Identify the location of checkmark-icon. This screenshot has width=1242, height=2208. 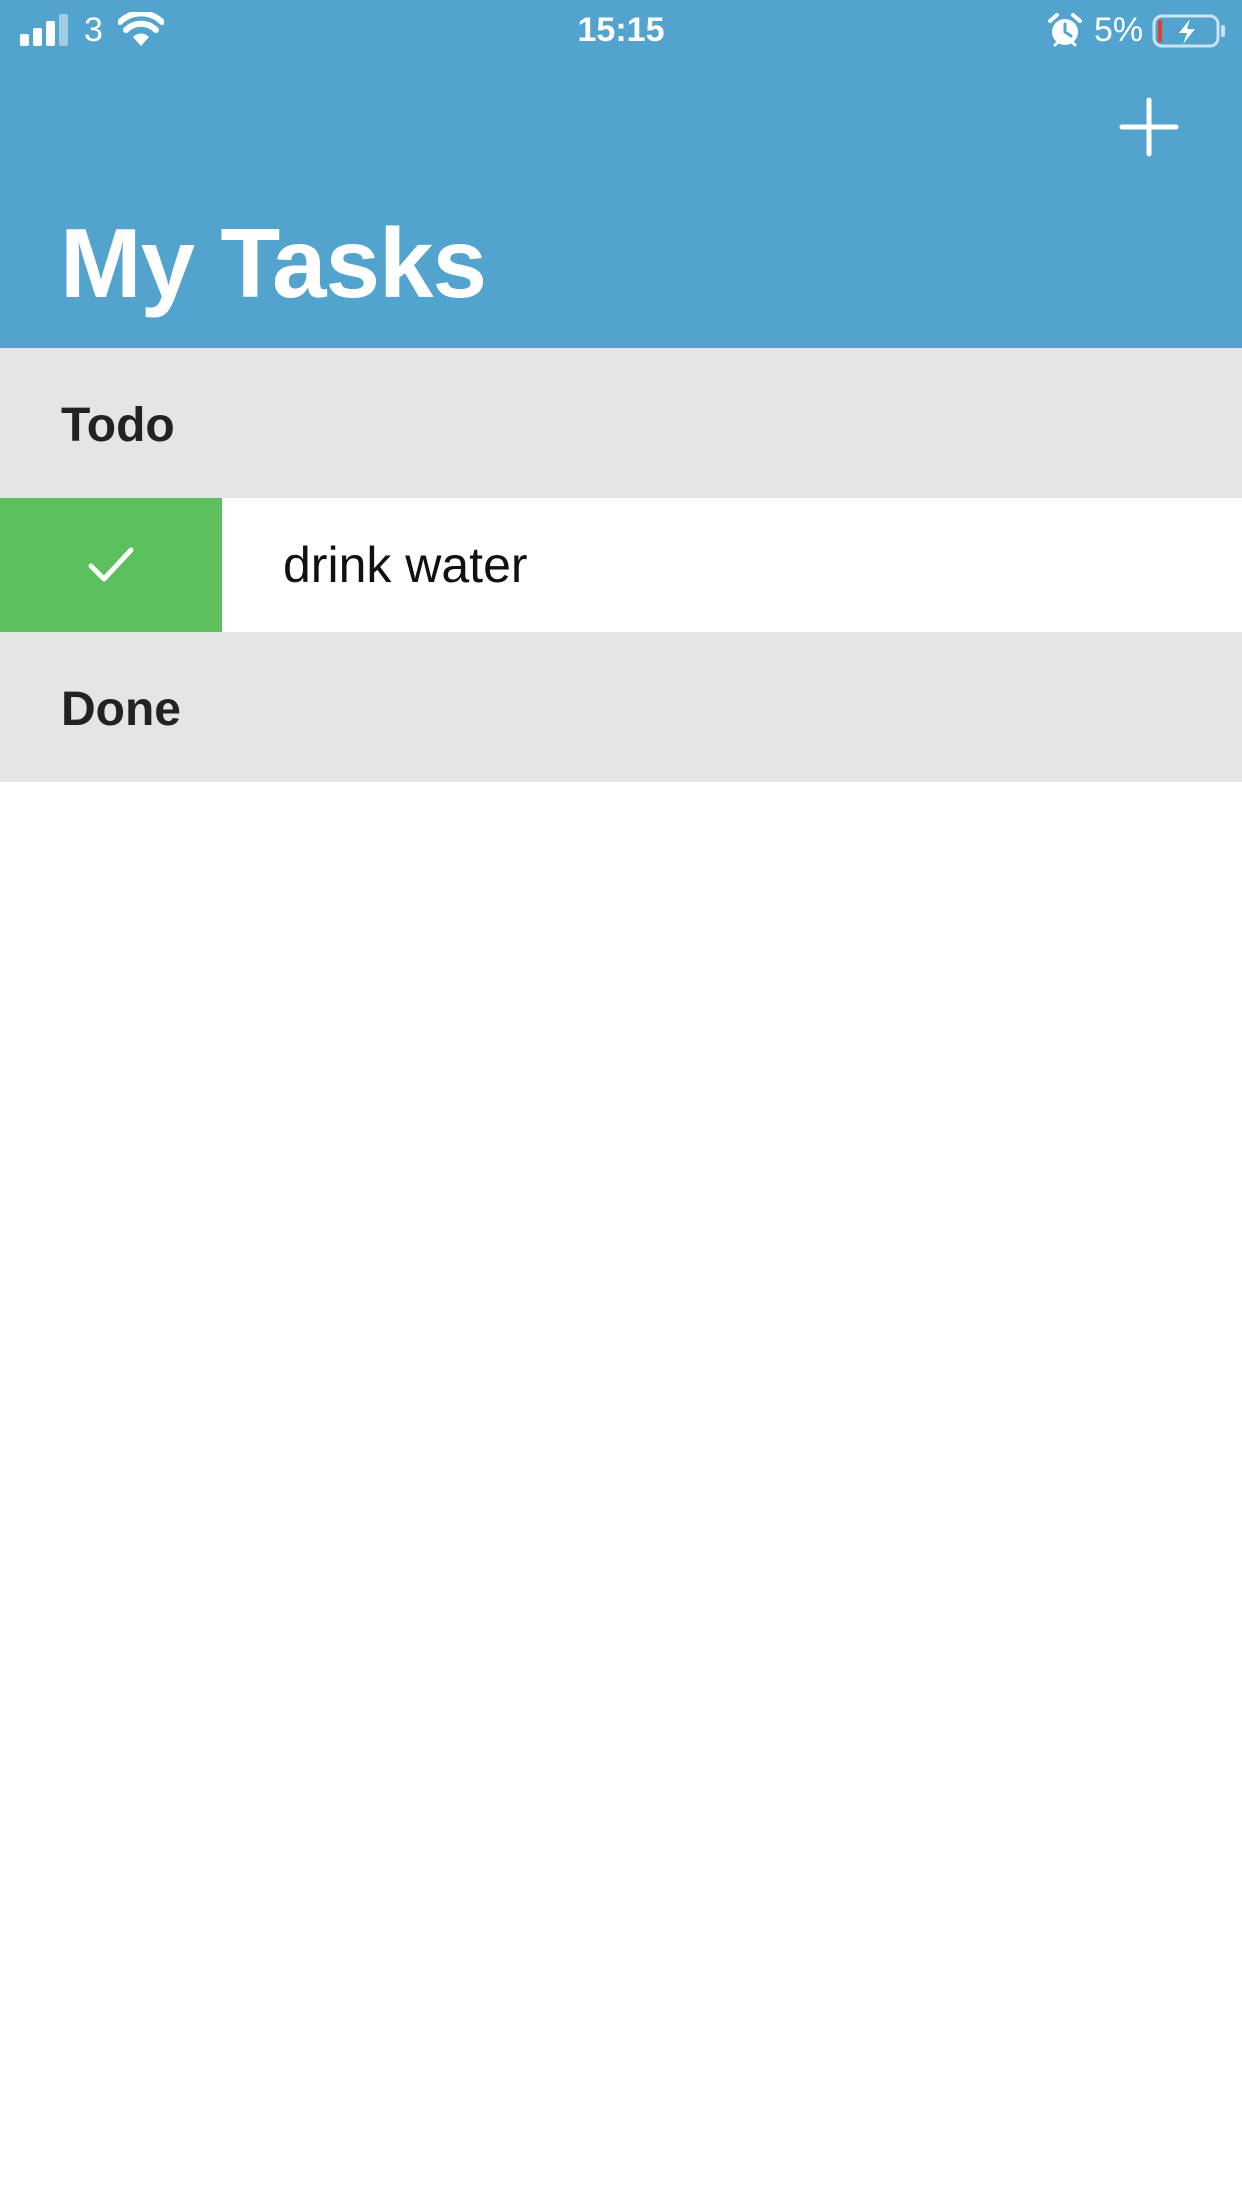
(111, 564).